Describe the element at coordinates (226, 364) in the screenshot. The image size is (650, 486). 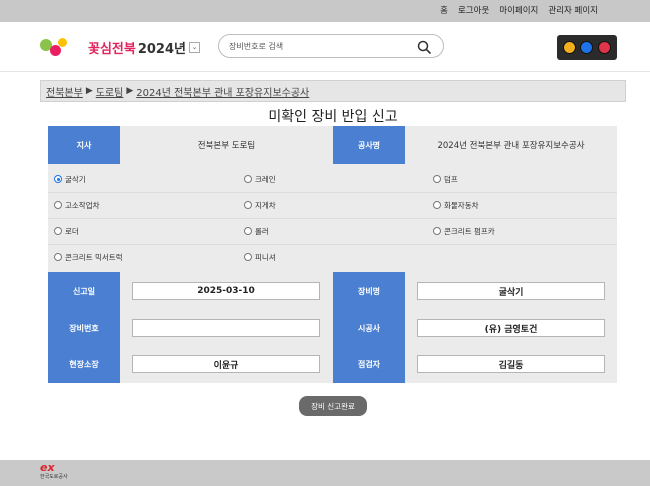
I see `site-manager-field: 이윤규` at that location.